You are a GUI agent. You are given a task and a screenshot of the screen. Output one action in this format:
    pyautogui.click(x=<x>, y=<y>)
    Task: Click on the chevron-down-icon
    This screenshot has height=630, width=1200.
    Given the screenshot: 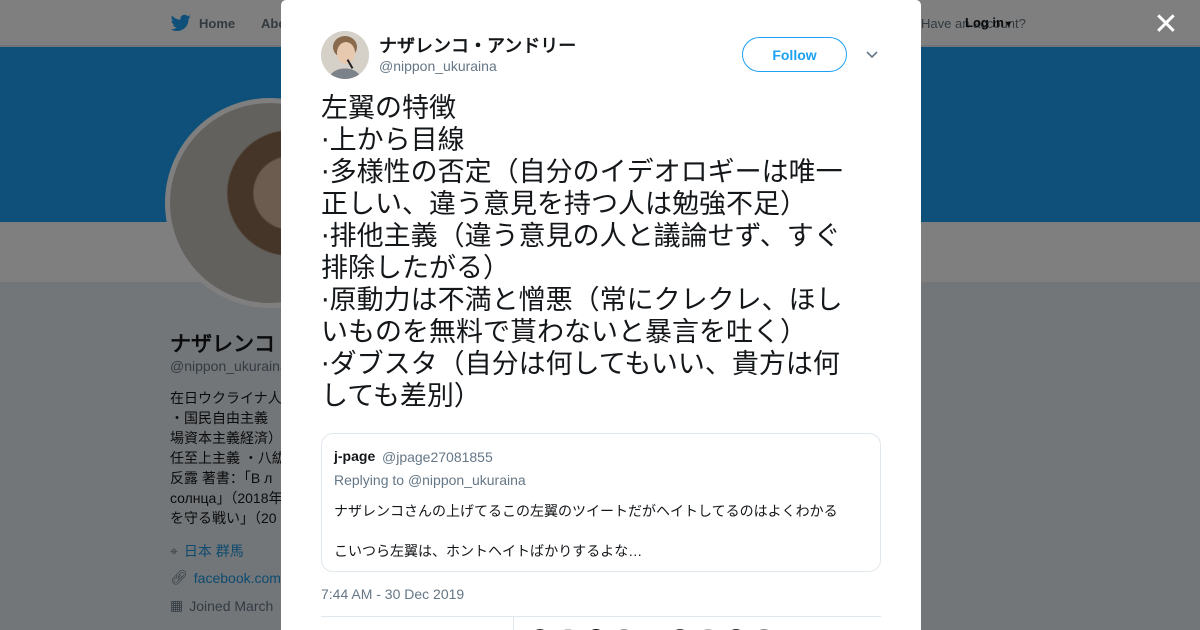 What is the action you would take?
    pyautogui.click(x=872, y=54)
    